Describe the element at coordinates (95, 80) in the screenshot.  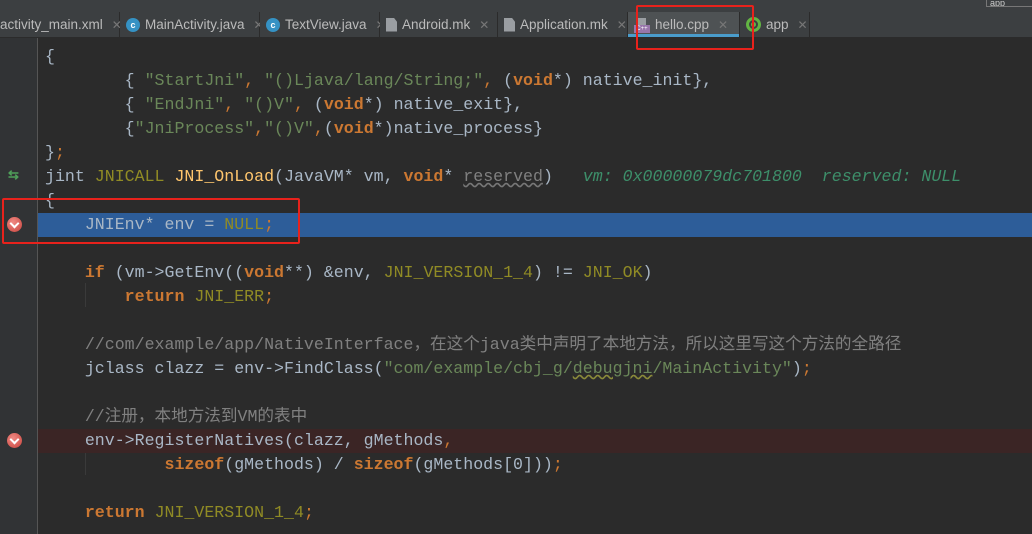
I see `code-token: {` at that location.